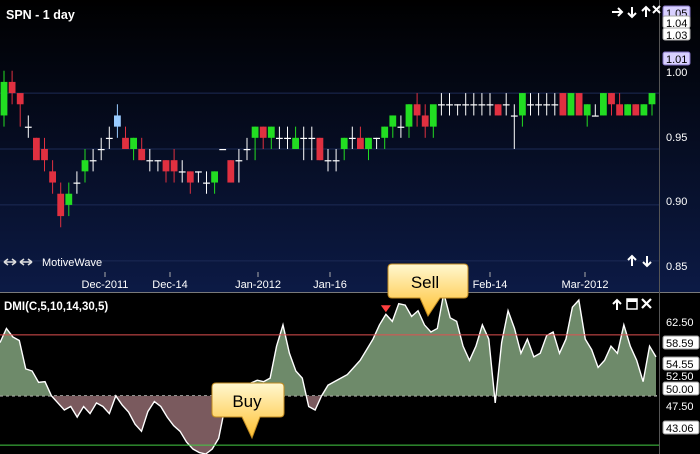 This screenshot has width=700, height=454. Describe the element at coordinates (680, 377) in the screenshot. I see `dmi-y-tick-label: 52.50` at that location.